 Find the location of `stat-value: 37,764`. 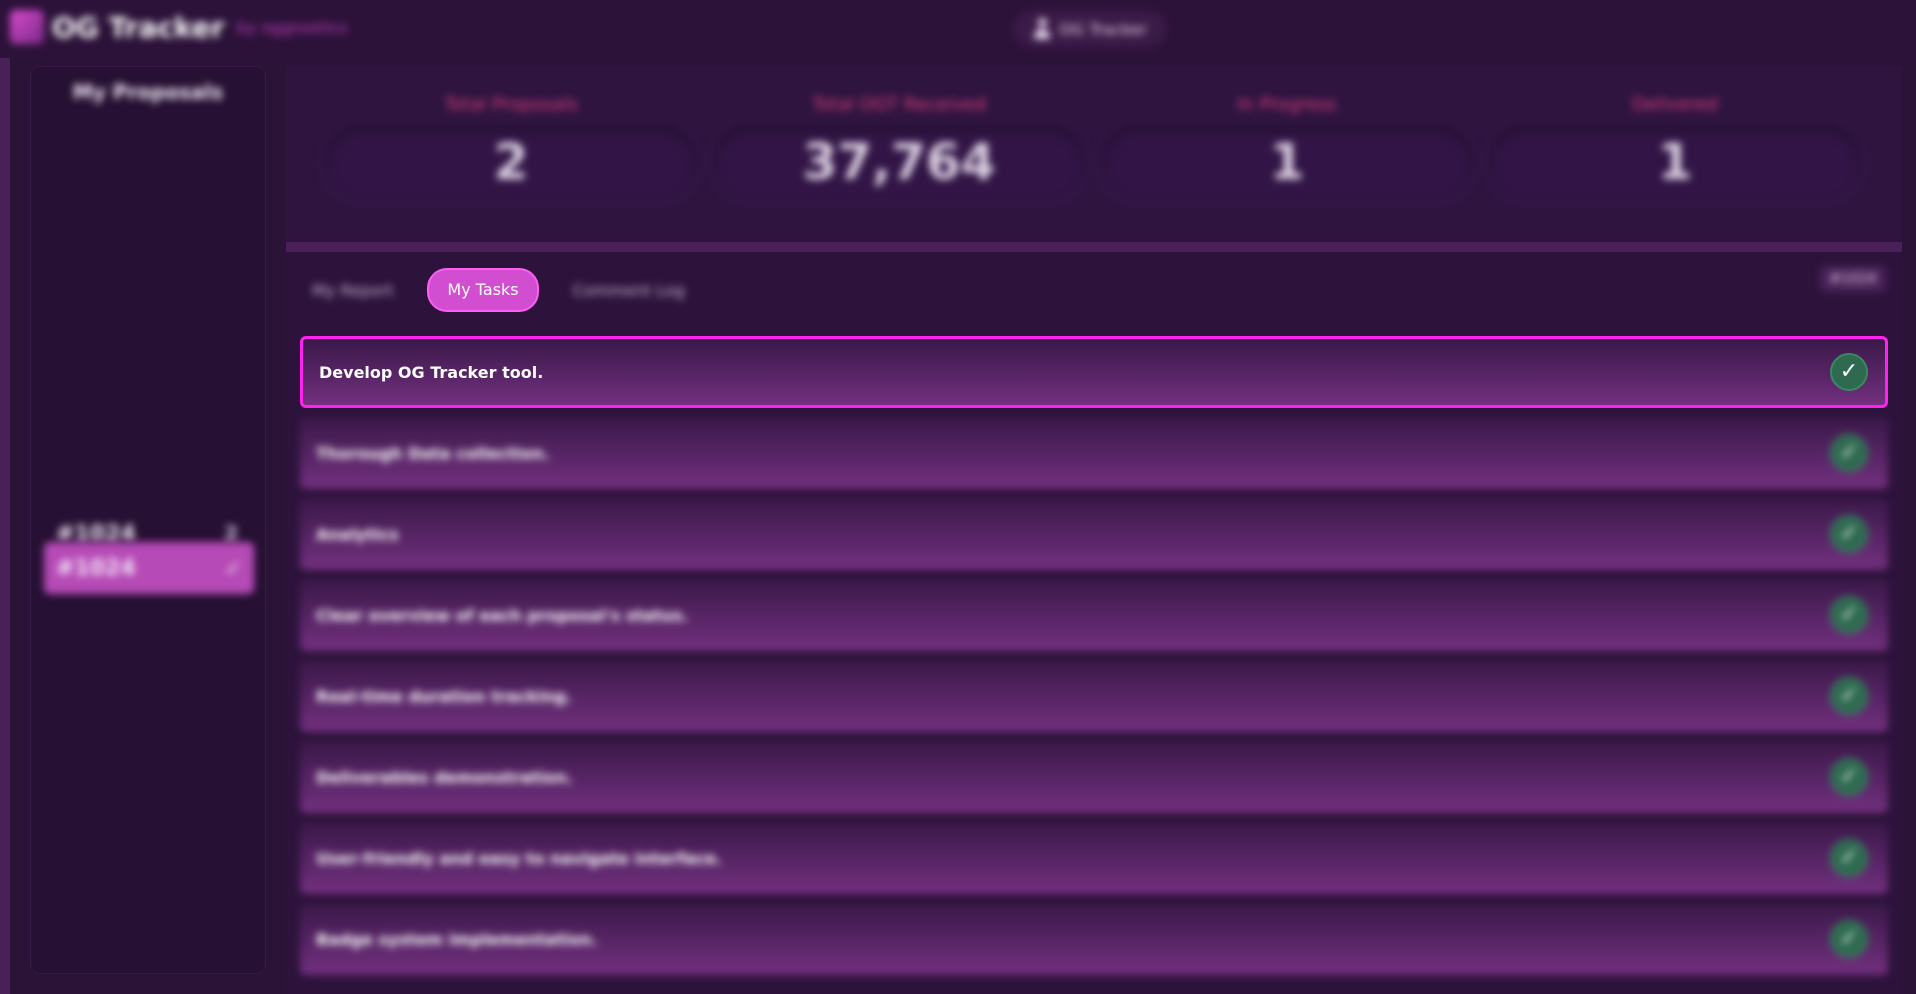

stat-value: 37,764 is located at coordinates (899, 162).